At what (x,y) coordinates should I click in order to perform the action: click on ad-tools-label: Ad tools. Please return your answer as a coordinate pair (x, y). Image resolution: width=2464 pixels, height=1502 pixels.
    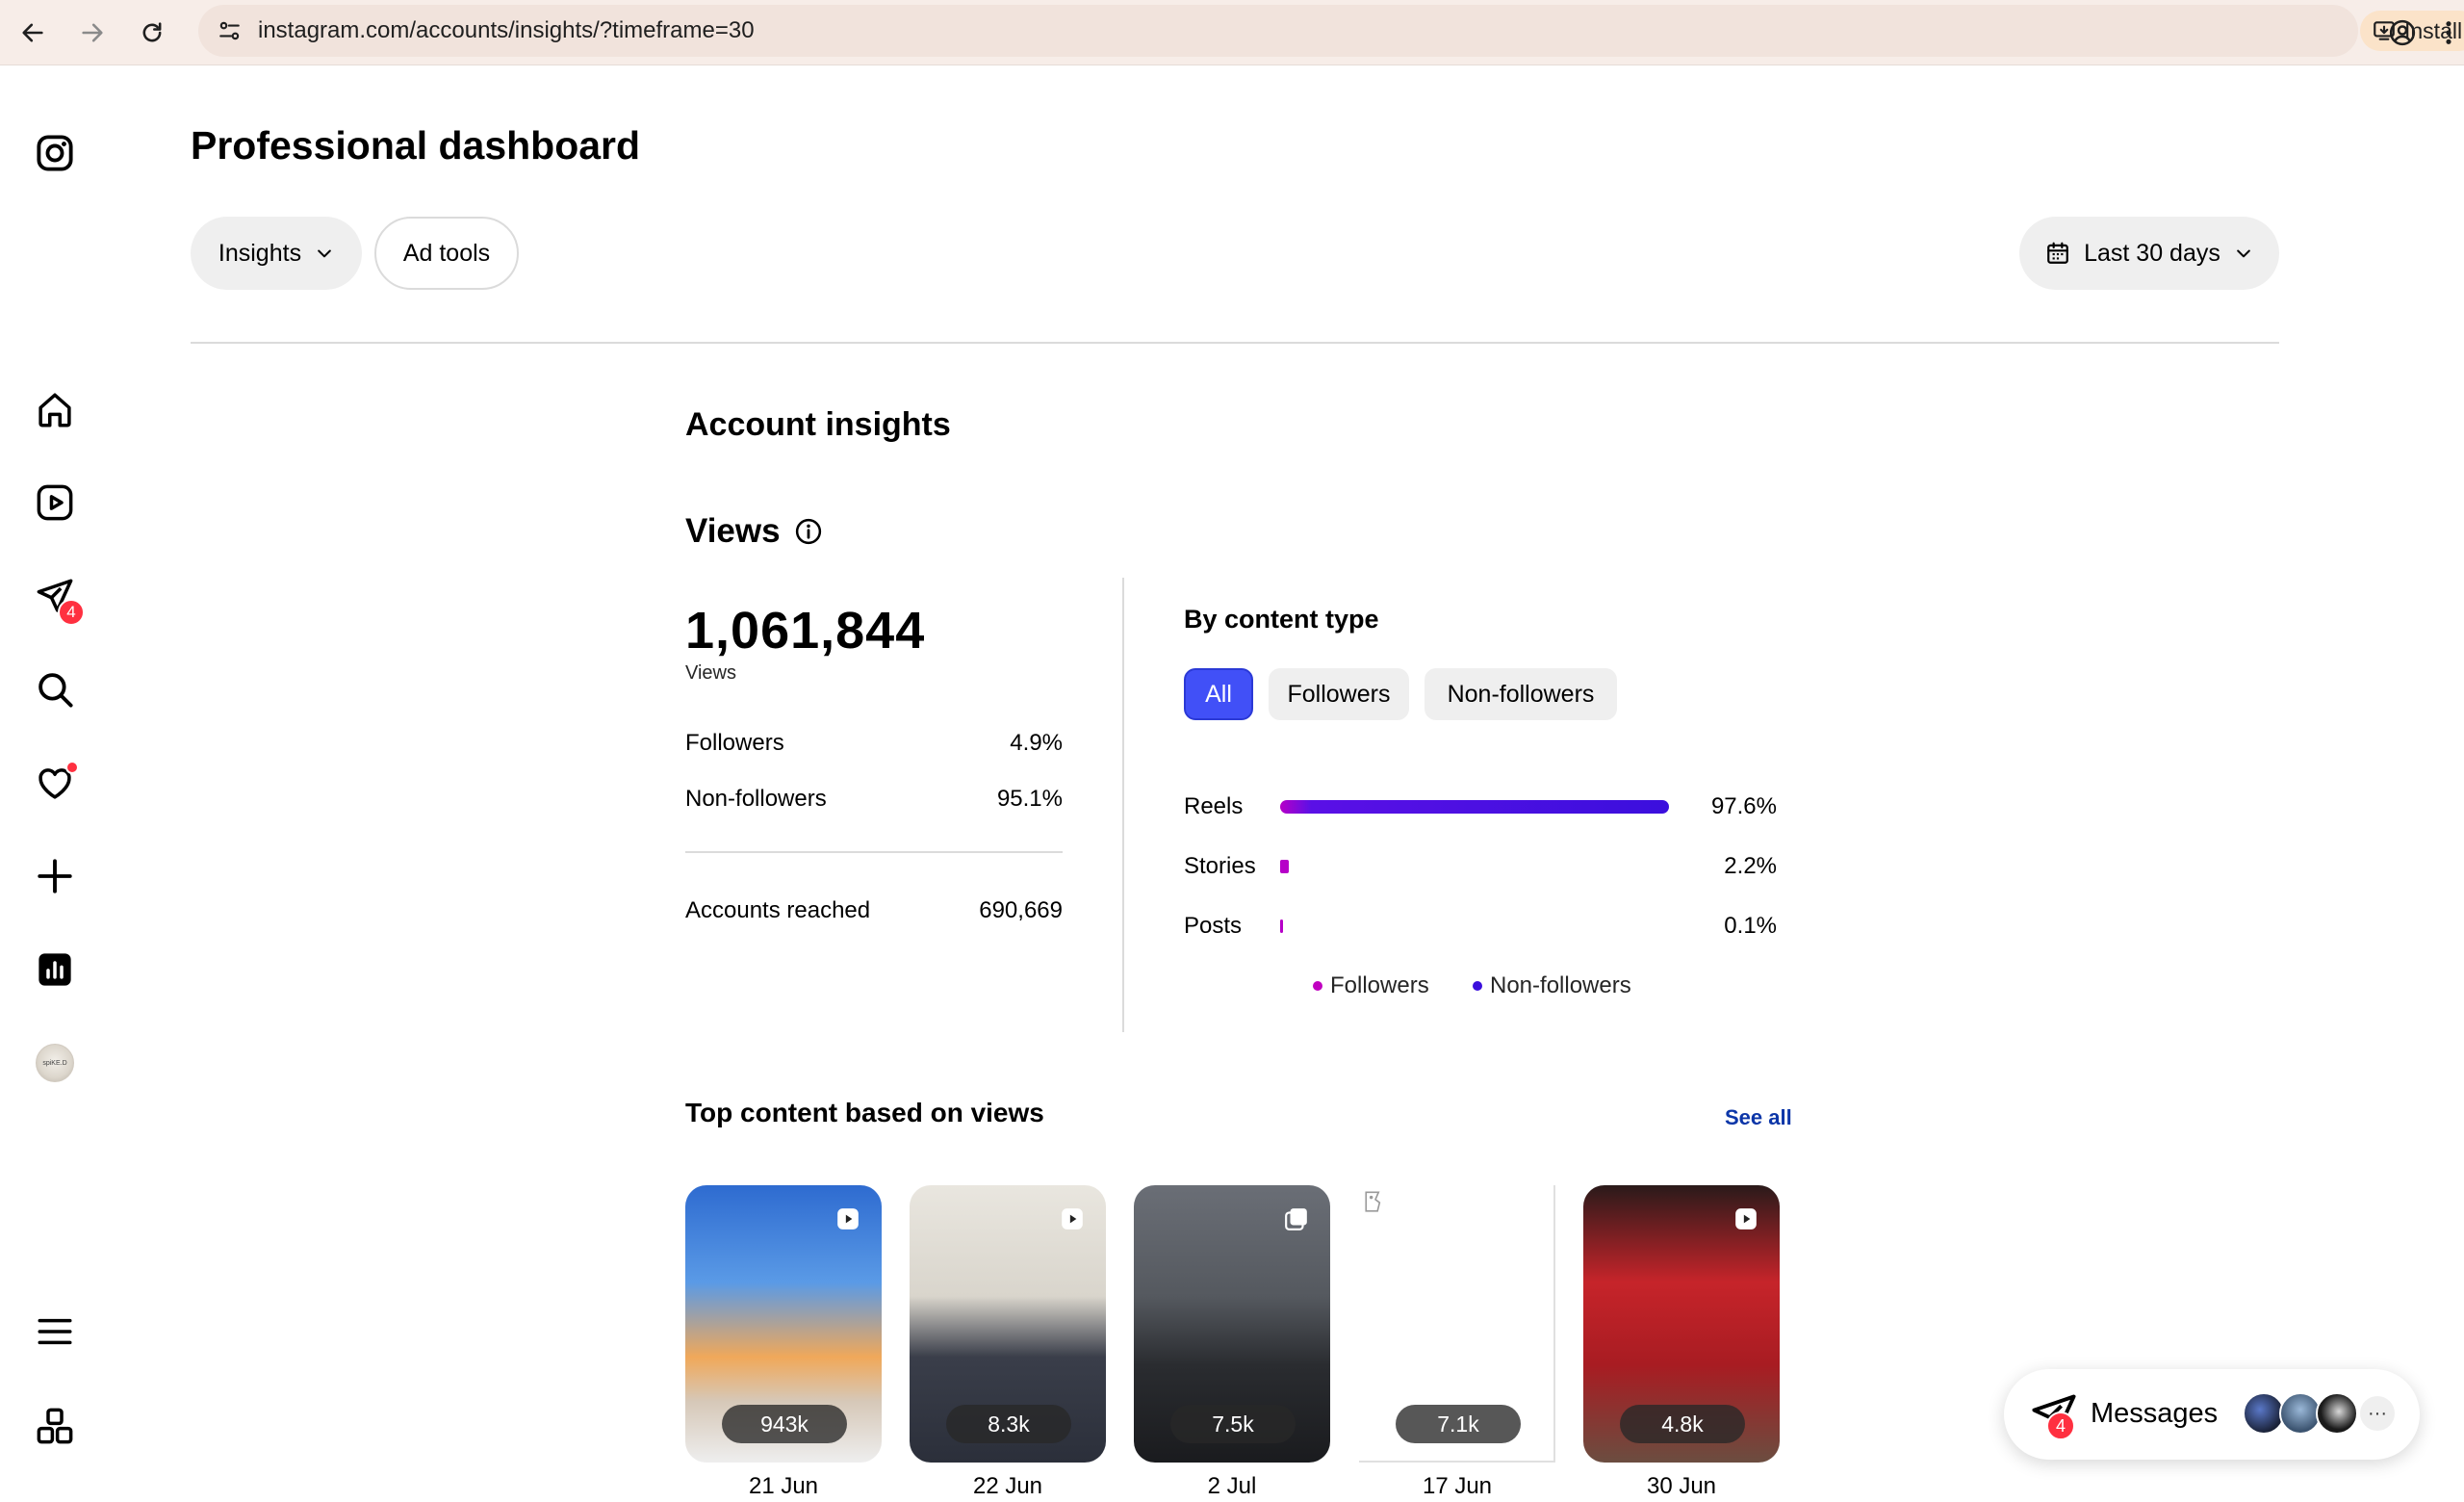
    Looking at the image, I should click on (446, 253).